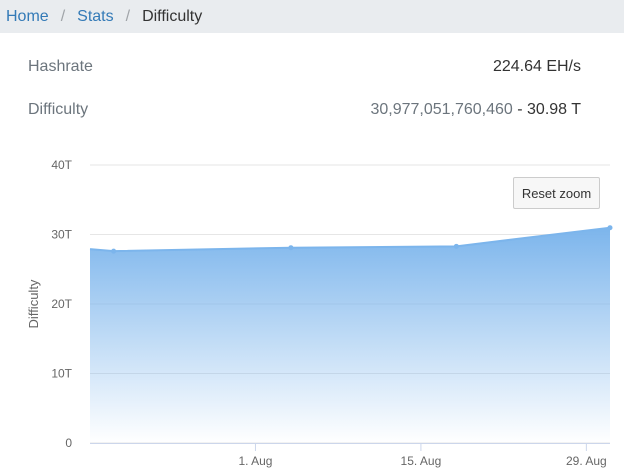 This screenshot has height=475, width=624. Describe the element at coordinates (61, 165) in the screenshot. I see `y-tick-label: 40T` at that location.